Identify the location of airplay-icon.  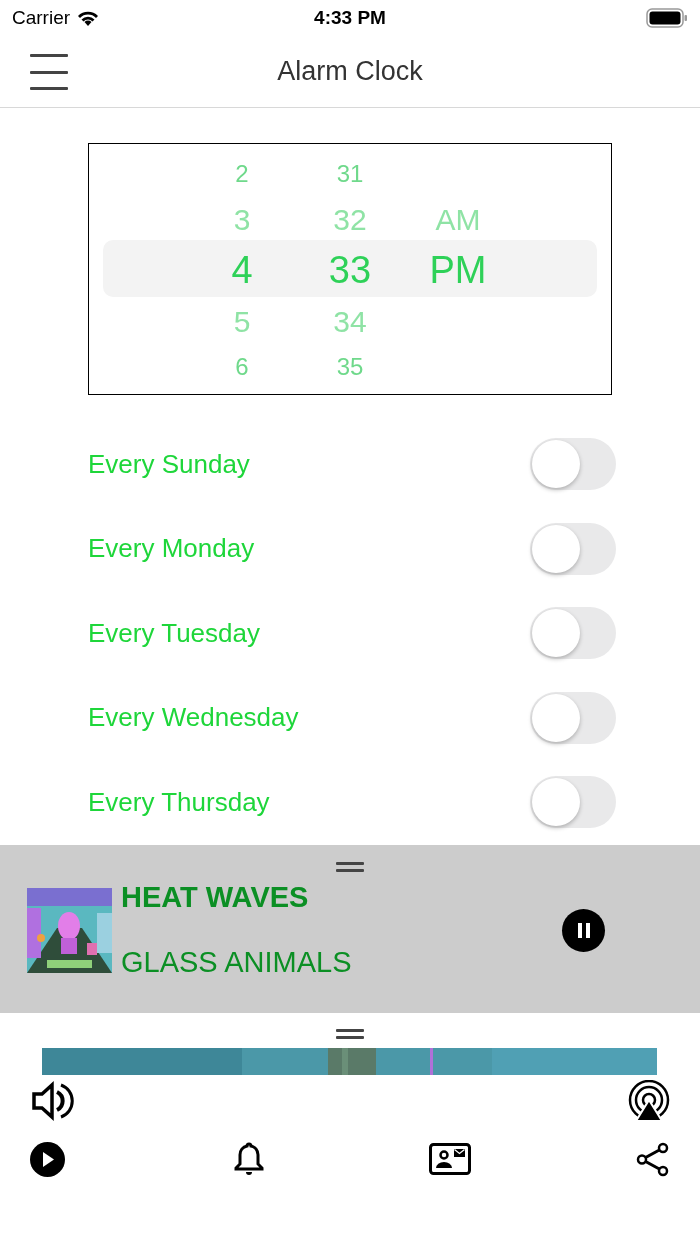
(649, 1101).